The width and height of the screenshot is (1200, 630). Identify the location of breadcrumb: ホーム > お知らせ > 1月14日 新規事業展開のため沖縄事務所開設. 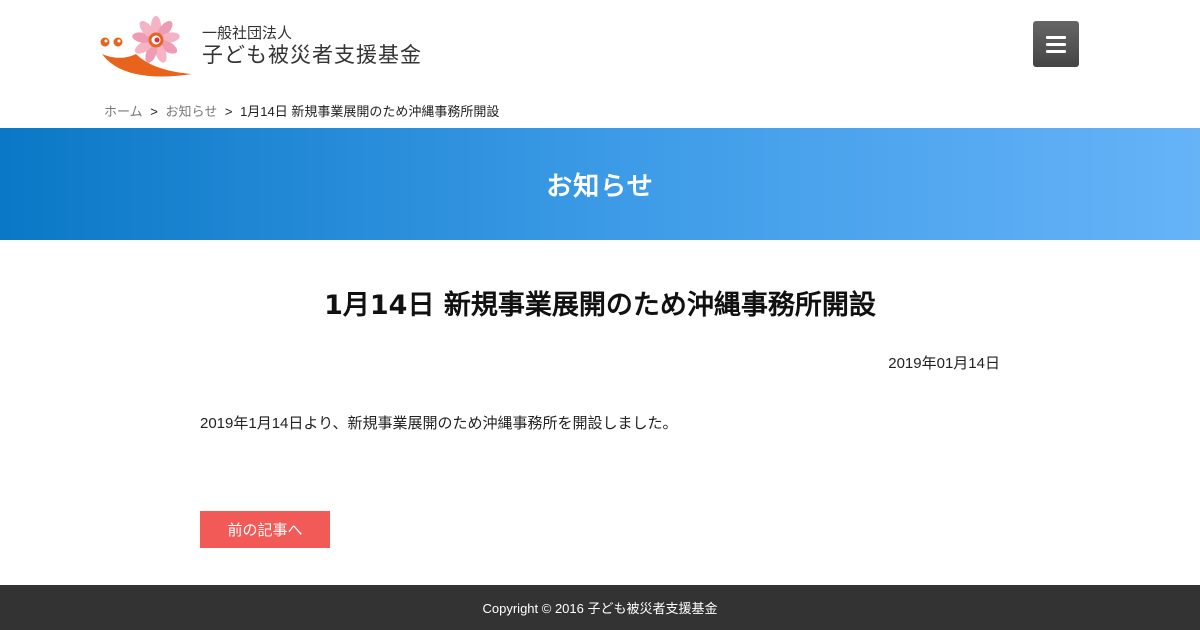
(301, 110).